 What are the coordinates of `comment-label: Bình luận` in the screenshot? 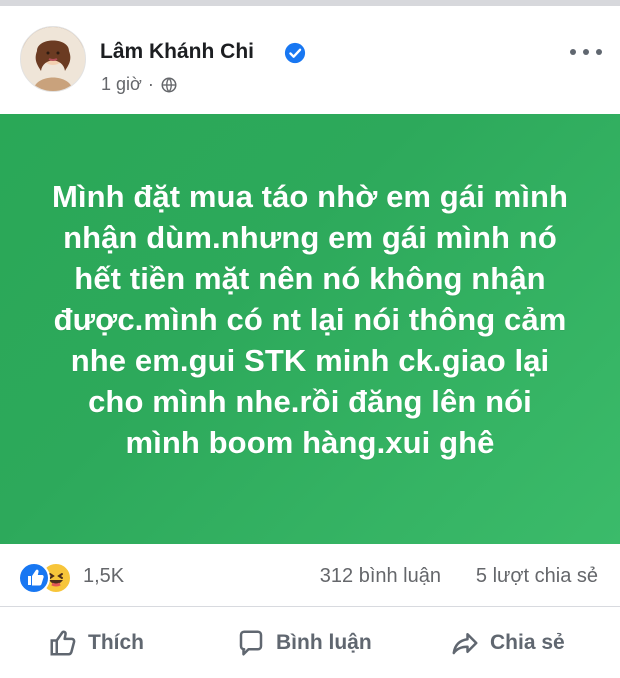 It's located at (324, 642).